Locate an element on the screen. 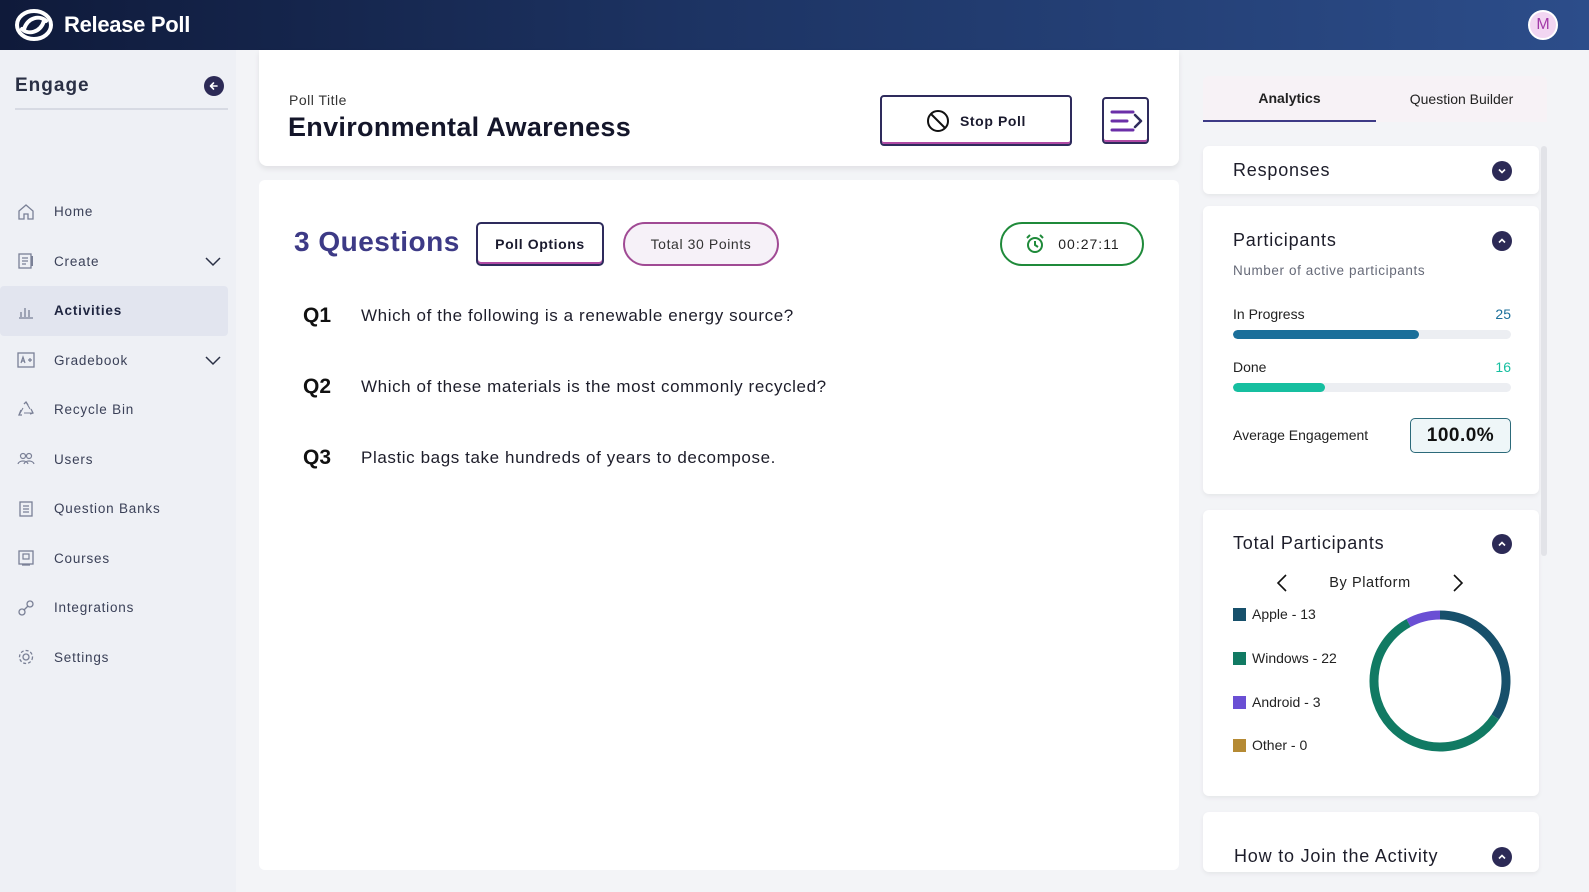  sidebar-item-users: Users is located at coordinates (118, 460).